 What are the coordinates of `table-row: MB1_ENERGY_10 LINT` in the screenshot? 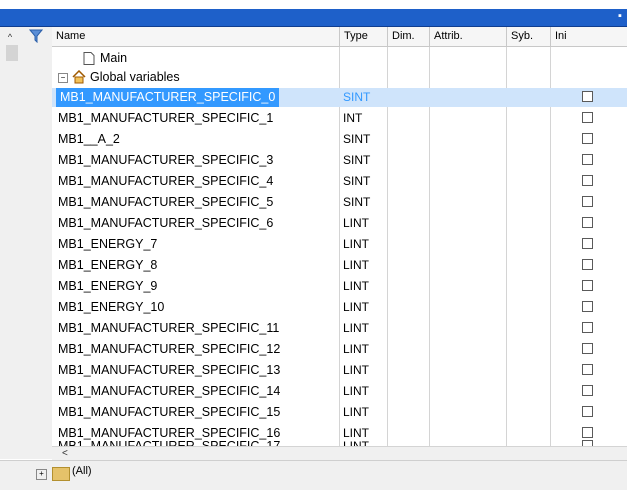 It's located at (339, 307).